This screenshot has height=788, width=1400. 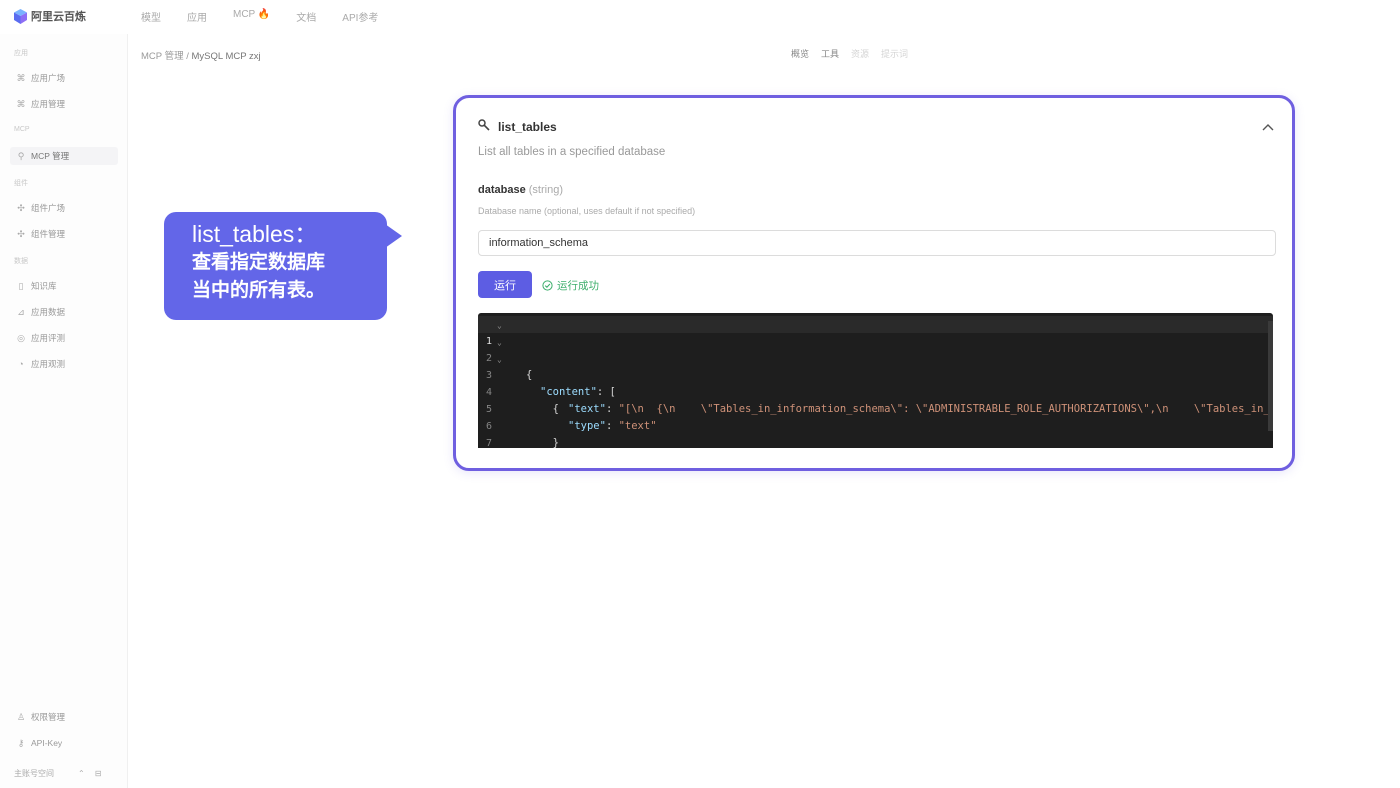 What do you see at coordinates (545, 190) in the screenshot?
I see `param-type: (string)` at bounding box center [545, 190].